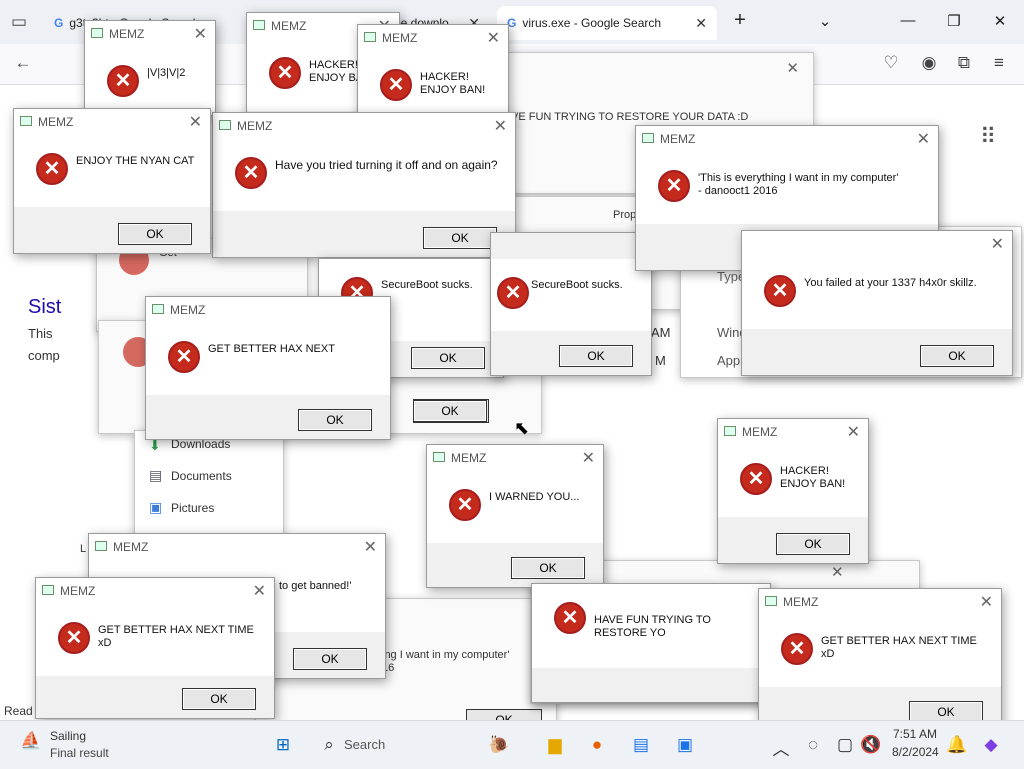  I want to click on result-heading: Sist, so click(44, 307).